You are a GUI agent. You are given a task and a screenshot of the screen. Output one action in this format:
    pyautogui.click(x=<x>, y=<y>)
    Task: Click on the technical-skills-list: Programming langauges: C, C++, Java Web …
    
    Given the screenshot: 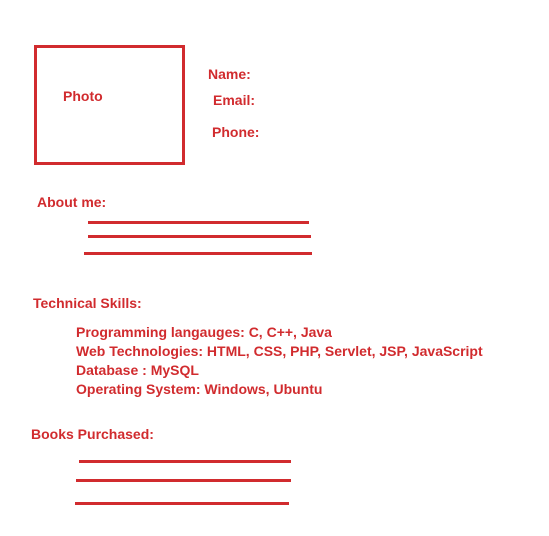 What is the action you would take?
    pyautogui.click(x=279, y=361)
    